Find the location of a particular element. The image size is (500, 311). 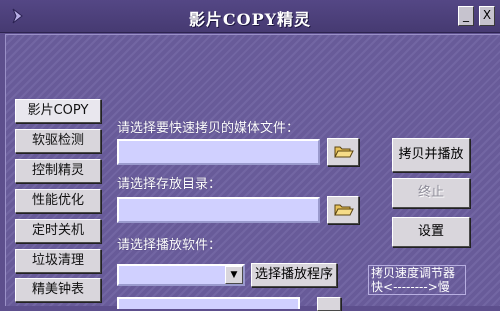

choose-player-button: 选择播放程序 is located at coordinates (294, 275).